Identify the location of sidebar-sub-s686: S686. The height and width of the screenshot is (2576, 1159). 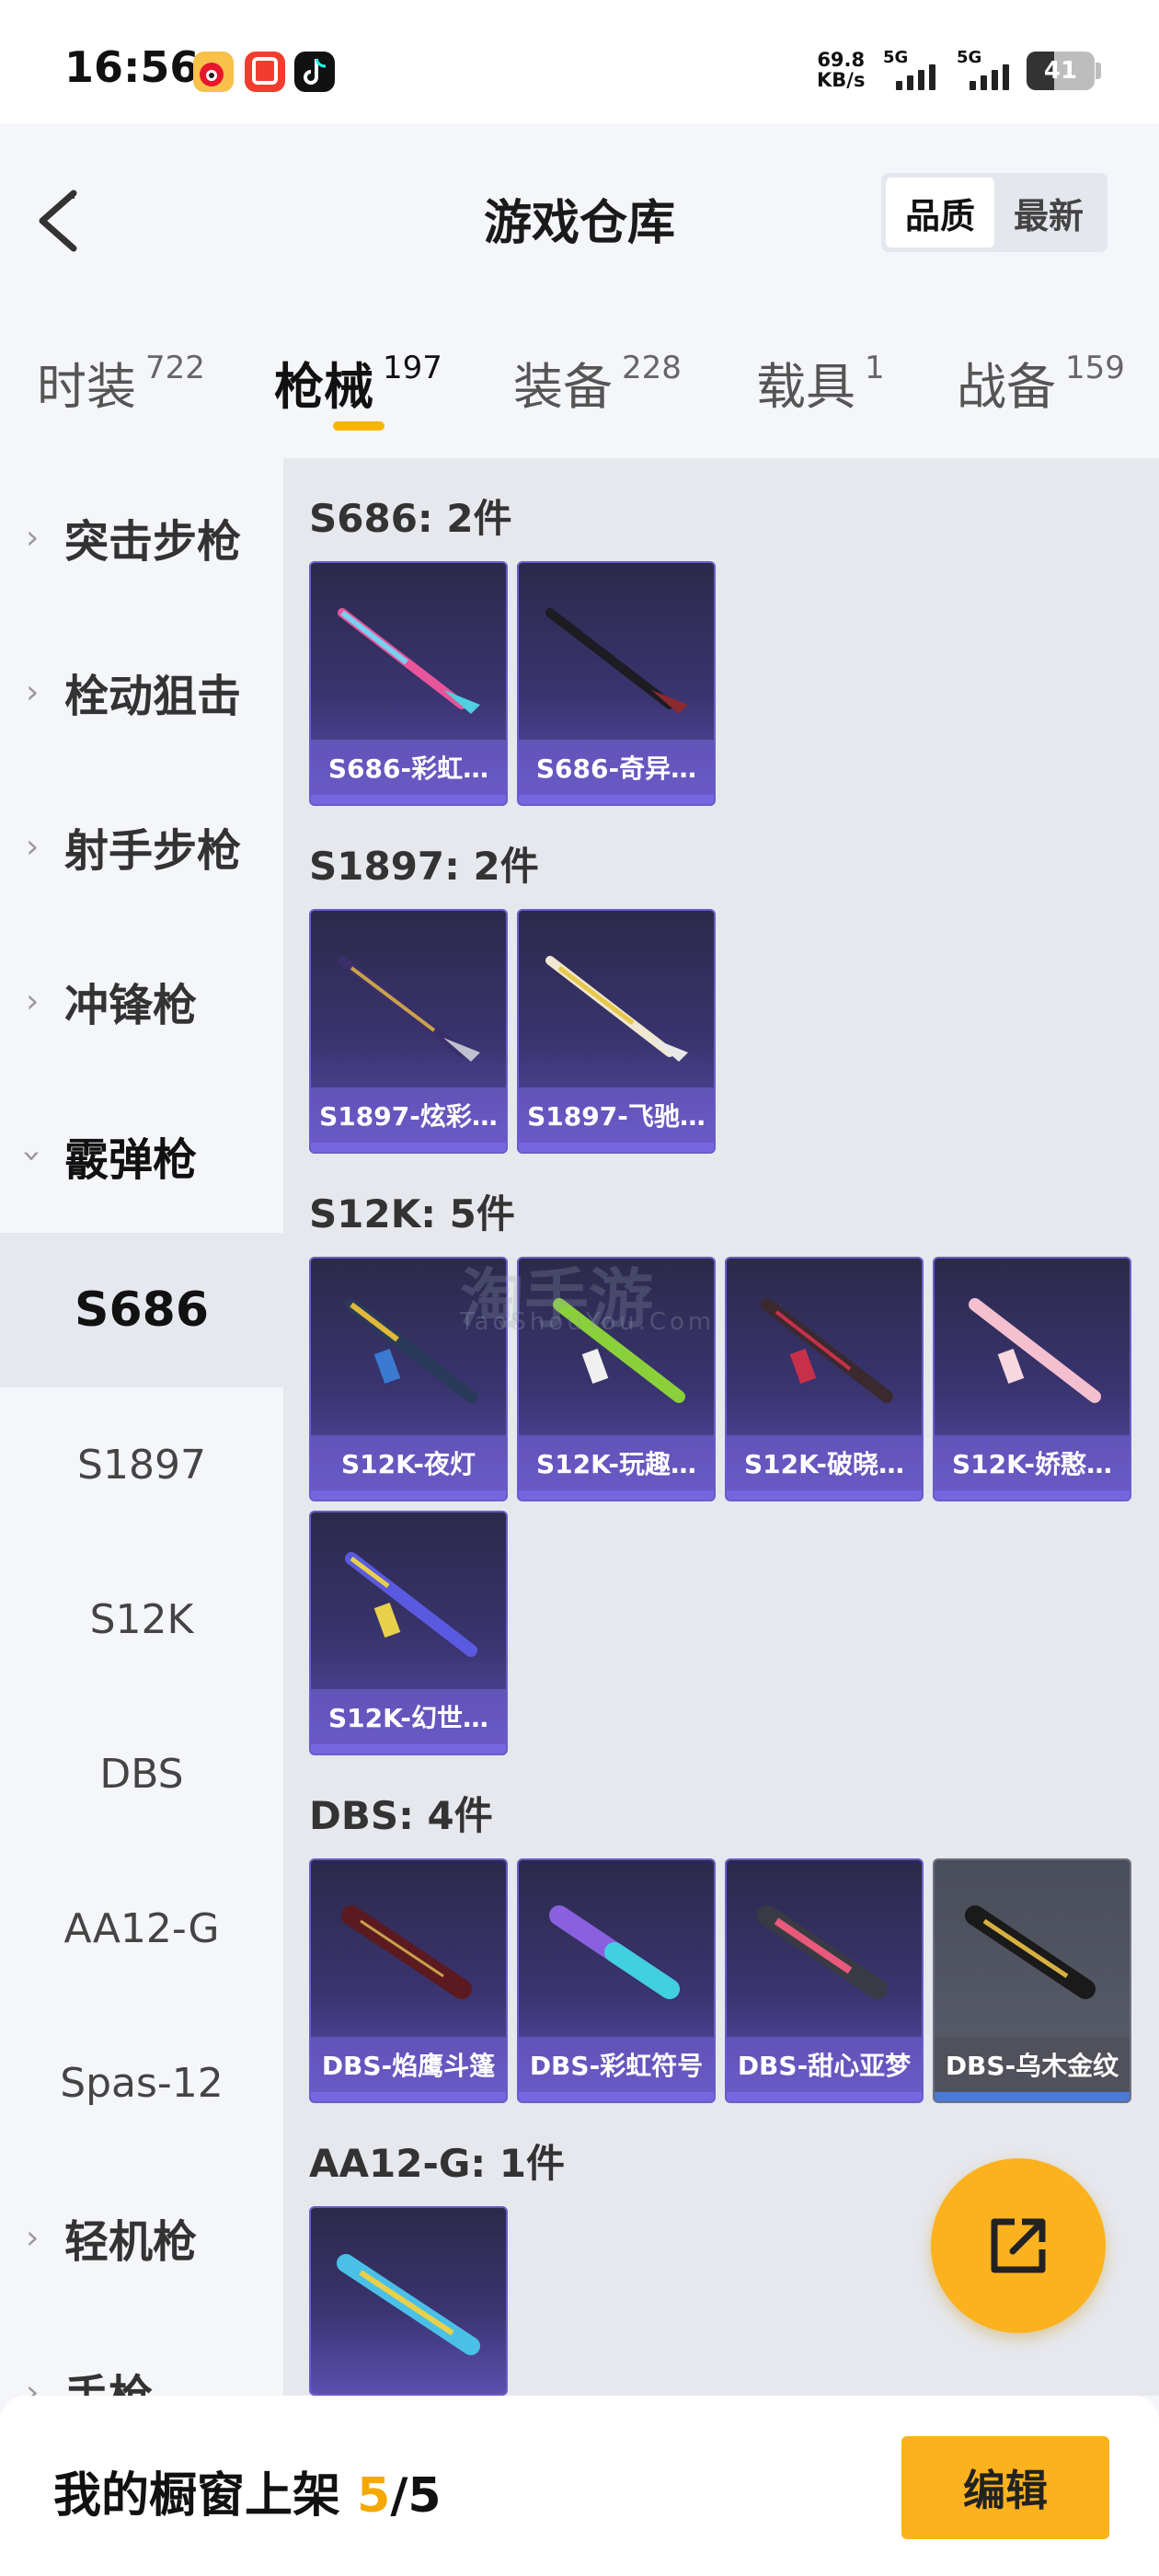
(141, 1310).